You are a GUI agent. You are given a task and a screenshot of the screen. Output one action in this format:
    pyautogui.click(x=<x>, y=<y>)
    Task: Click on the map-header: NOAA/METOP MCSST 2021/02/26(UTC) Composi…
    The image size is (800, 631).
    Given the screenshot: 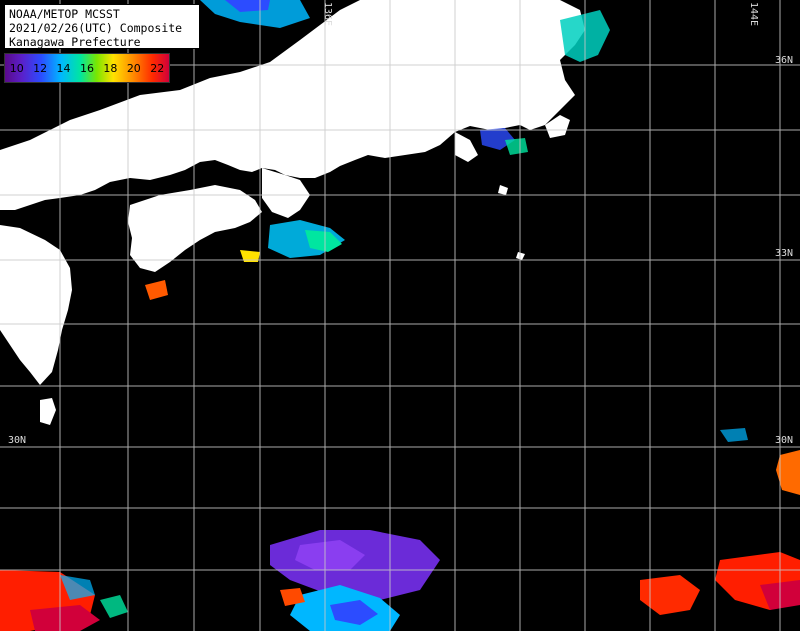 What is the action you would take?
    pyautogui.click(x=102, y=26)
    